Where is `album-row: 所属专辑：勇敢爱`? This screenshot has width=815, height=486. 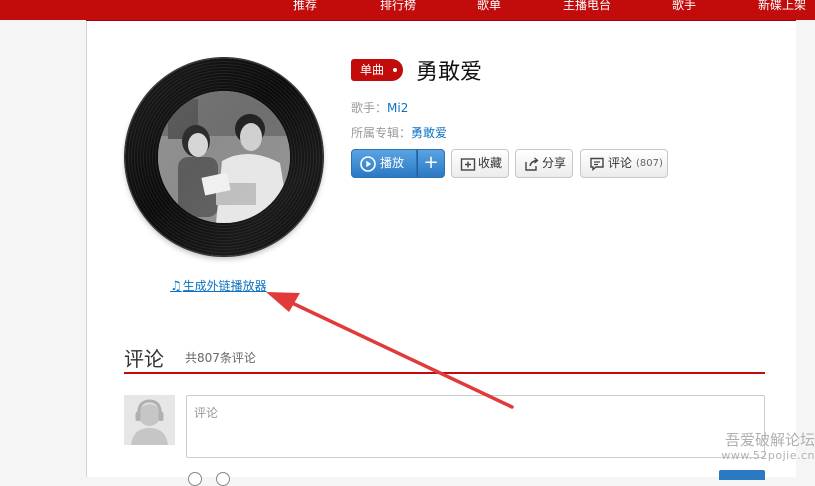 album-row: 所属专辑：勇敢爱 is located at coordinates (399, 132).